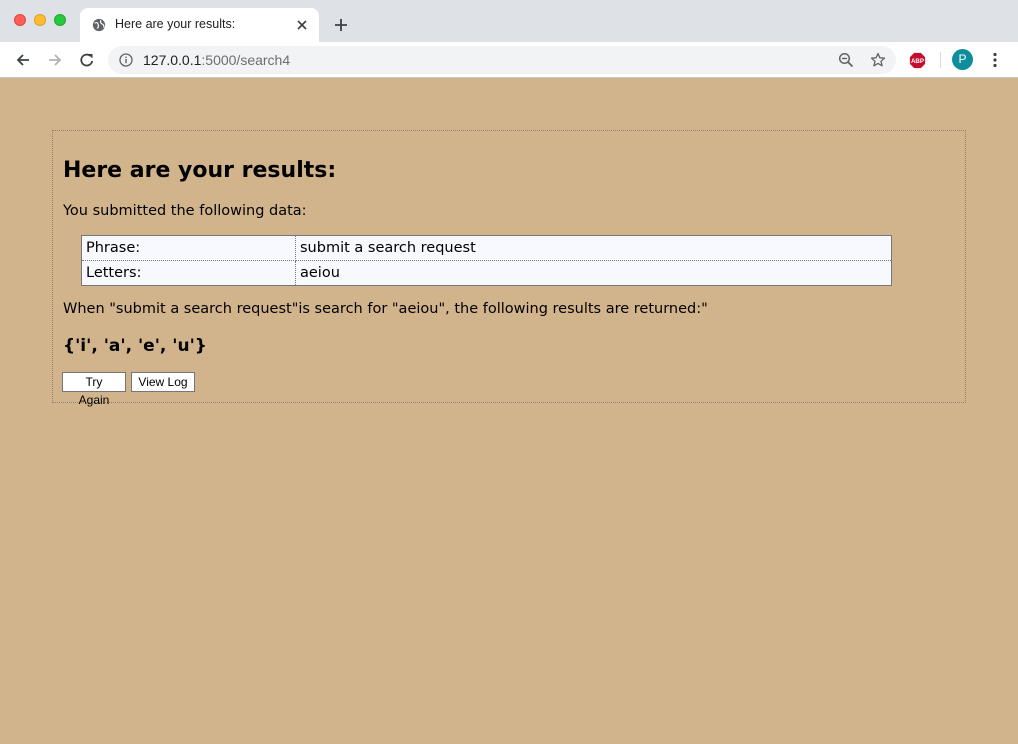 Image resolution: width=1018 pixels, height=744 pixels. Describe the element at coordinates (60, 20) in the screenshot. I see `maximize-window-button` at that location.